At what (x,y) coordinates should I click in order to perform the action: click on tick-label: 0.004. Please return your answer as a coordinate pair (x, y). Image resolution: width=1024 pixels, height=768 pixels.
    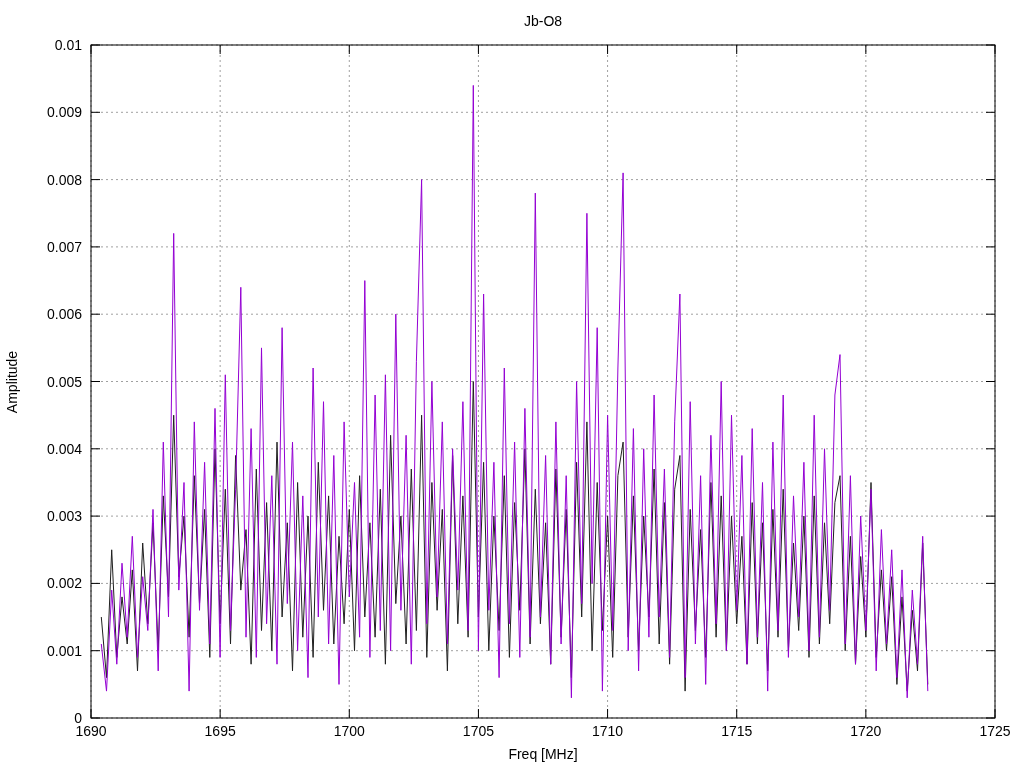
    Looking at the image, I should click on (64, 448).